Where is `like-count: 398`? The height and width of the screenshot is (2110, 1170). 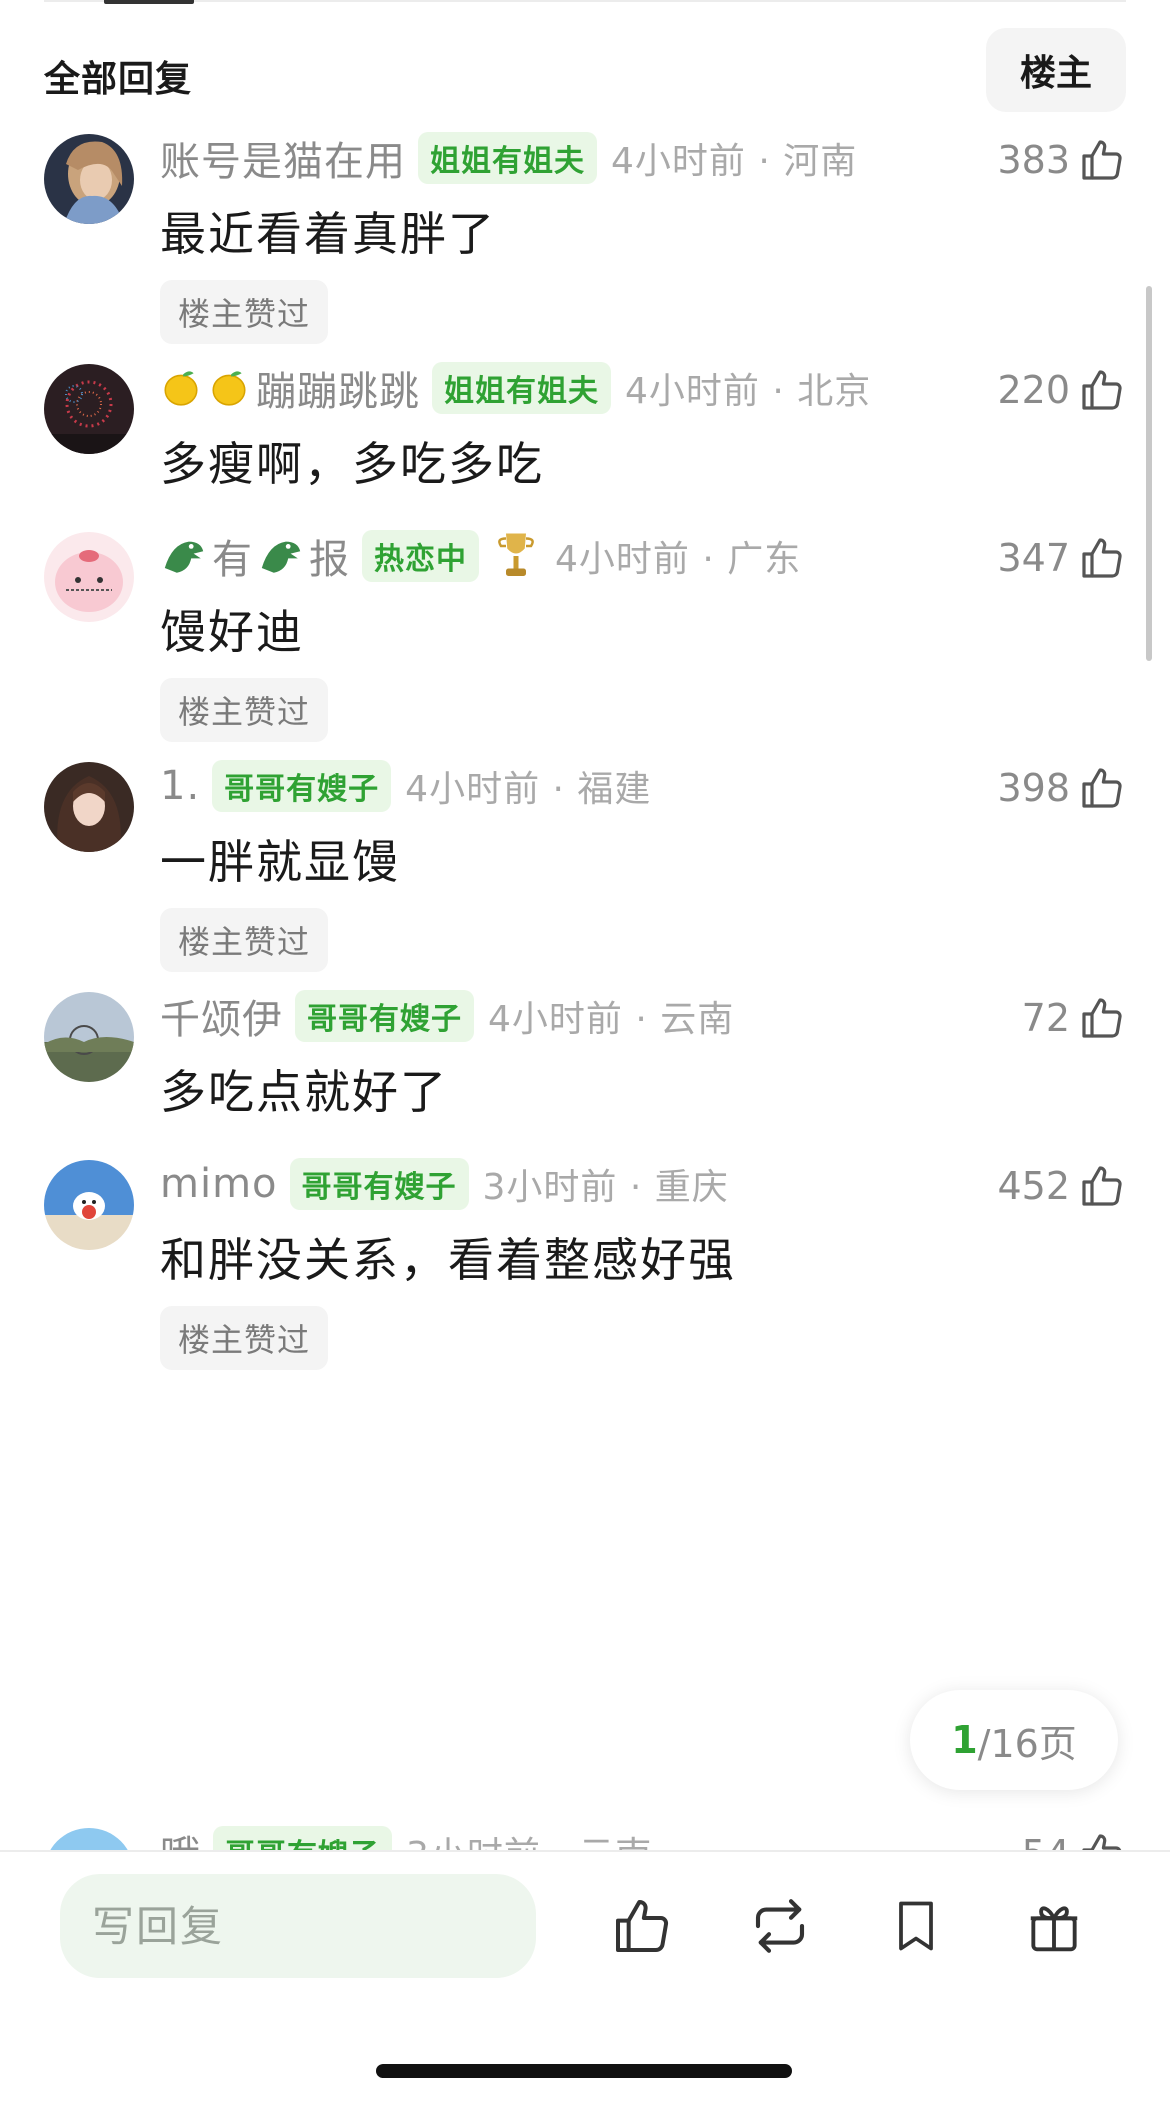
like-count: 398 is located at coordinates (1033, 788).